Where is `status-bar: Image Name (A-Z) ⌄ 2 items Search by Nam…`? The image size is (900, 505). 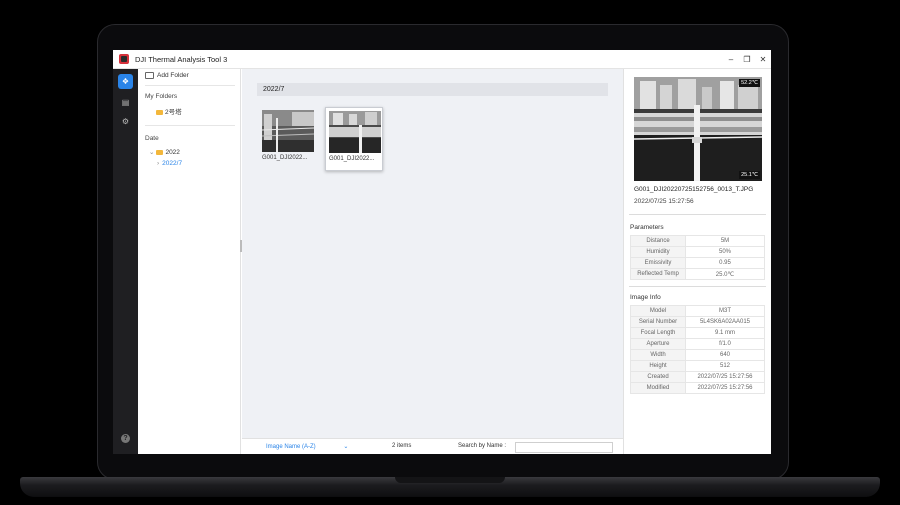 status-bar: Image Name (A-Z) ⌄ 2 items Search by Nam… is located at coordinates (432, 446).